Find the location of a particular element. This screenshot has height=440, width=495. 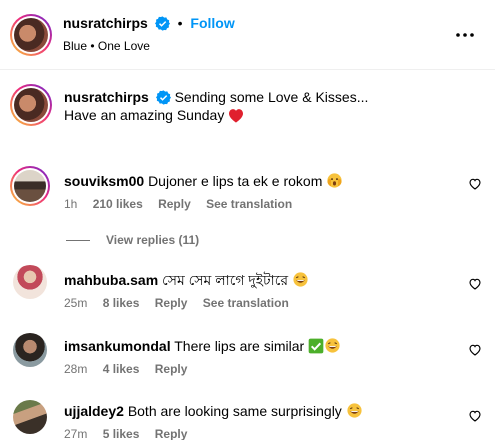

more-options-icon is located at coordinates (465, 35).